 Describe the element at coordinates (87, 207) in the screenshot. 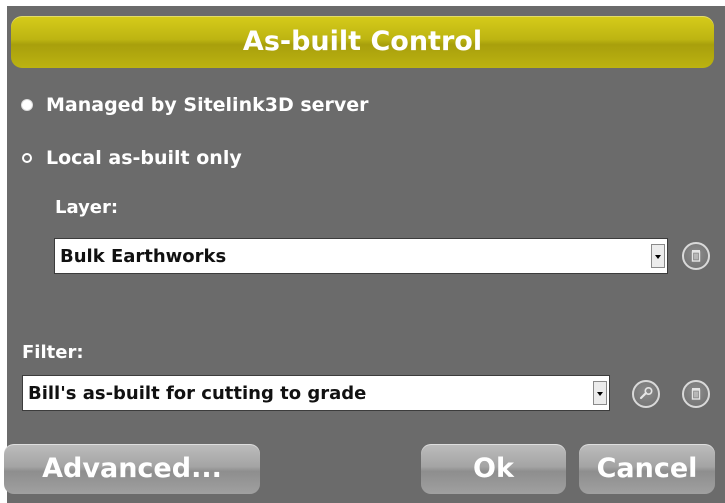

I see `layer-label: Layer:` at that location.